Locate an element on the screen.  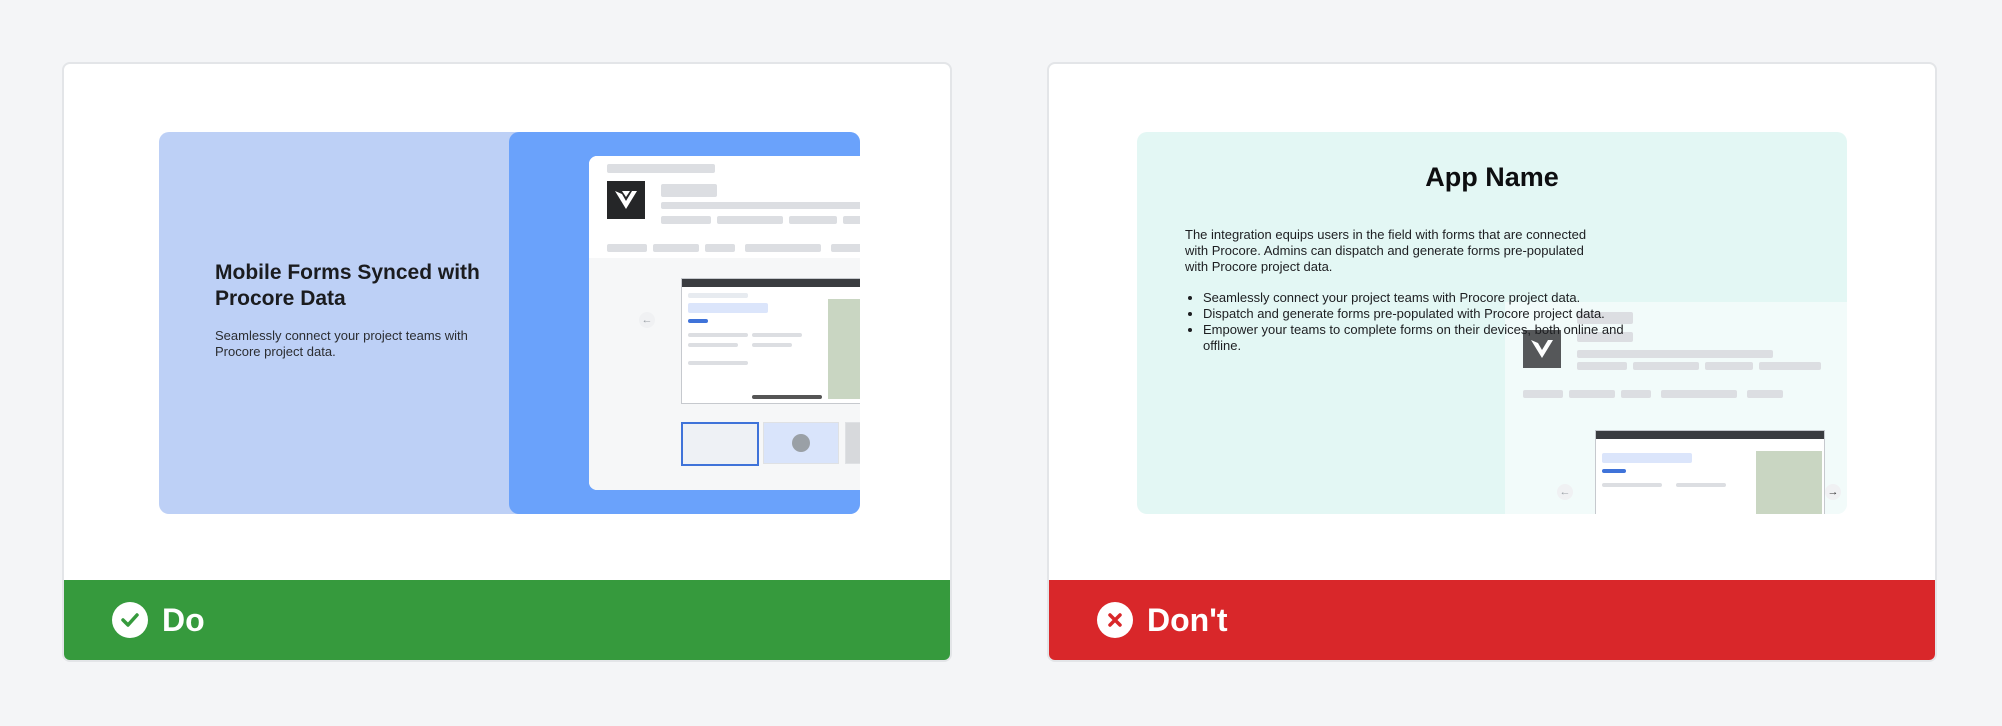
dont-label: Don't is located at coordinates (1187, 619).